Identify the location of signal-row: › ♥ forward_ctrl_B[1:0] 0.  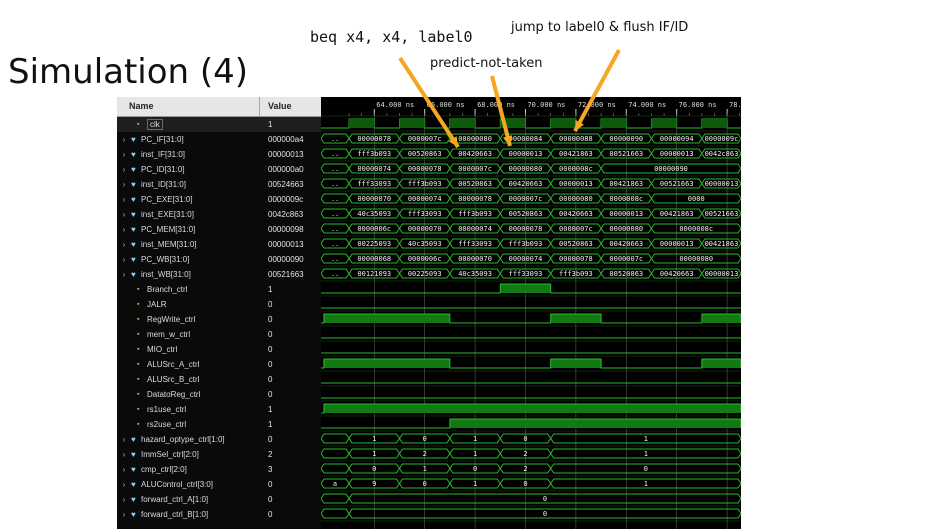
(222, 514).